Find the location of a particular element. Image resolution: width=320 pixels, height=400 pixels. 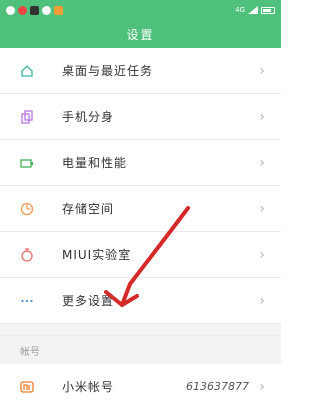

settings-item-clone: 手机分身 › is located at coordinates (140, 117).